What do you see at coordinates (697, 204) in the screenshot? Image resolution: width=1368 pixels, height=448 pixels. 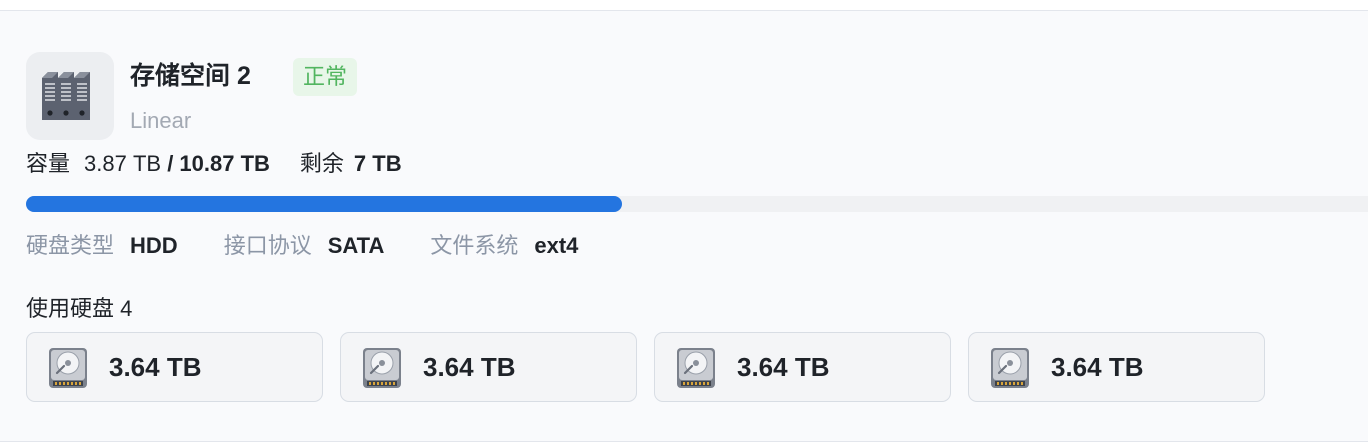 I see `capacity-progress-bar` at bounding box center [697, 204].